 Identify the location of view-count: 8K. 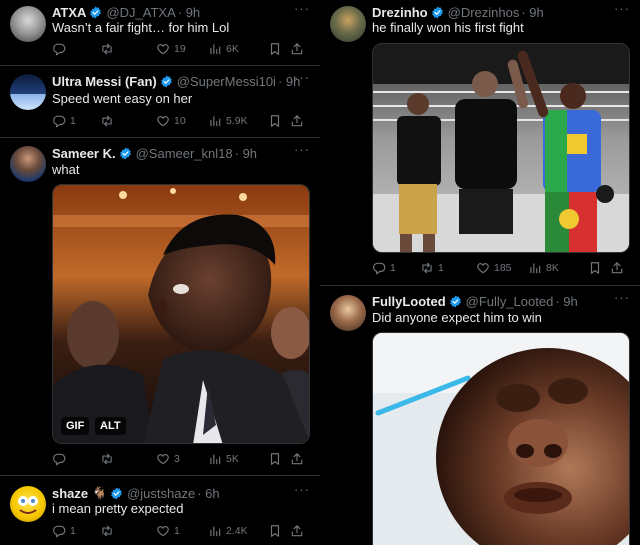
(552, 268).